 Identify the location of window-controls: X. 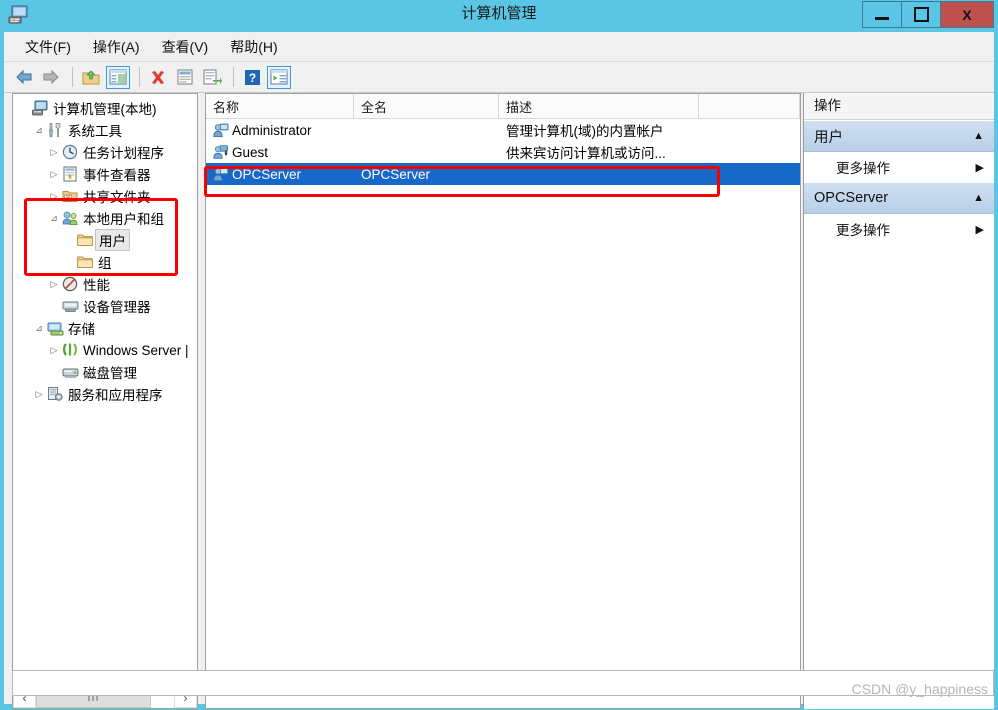
(928, 14).